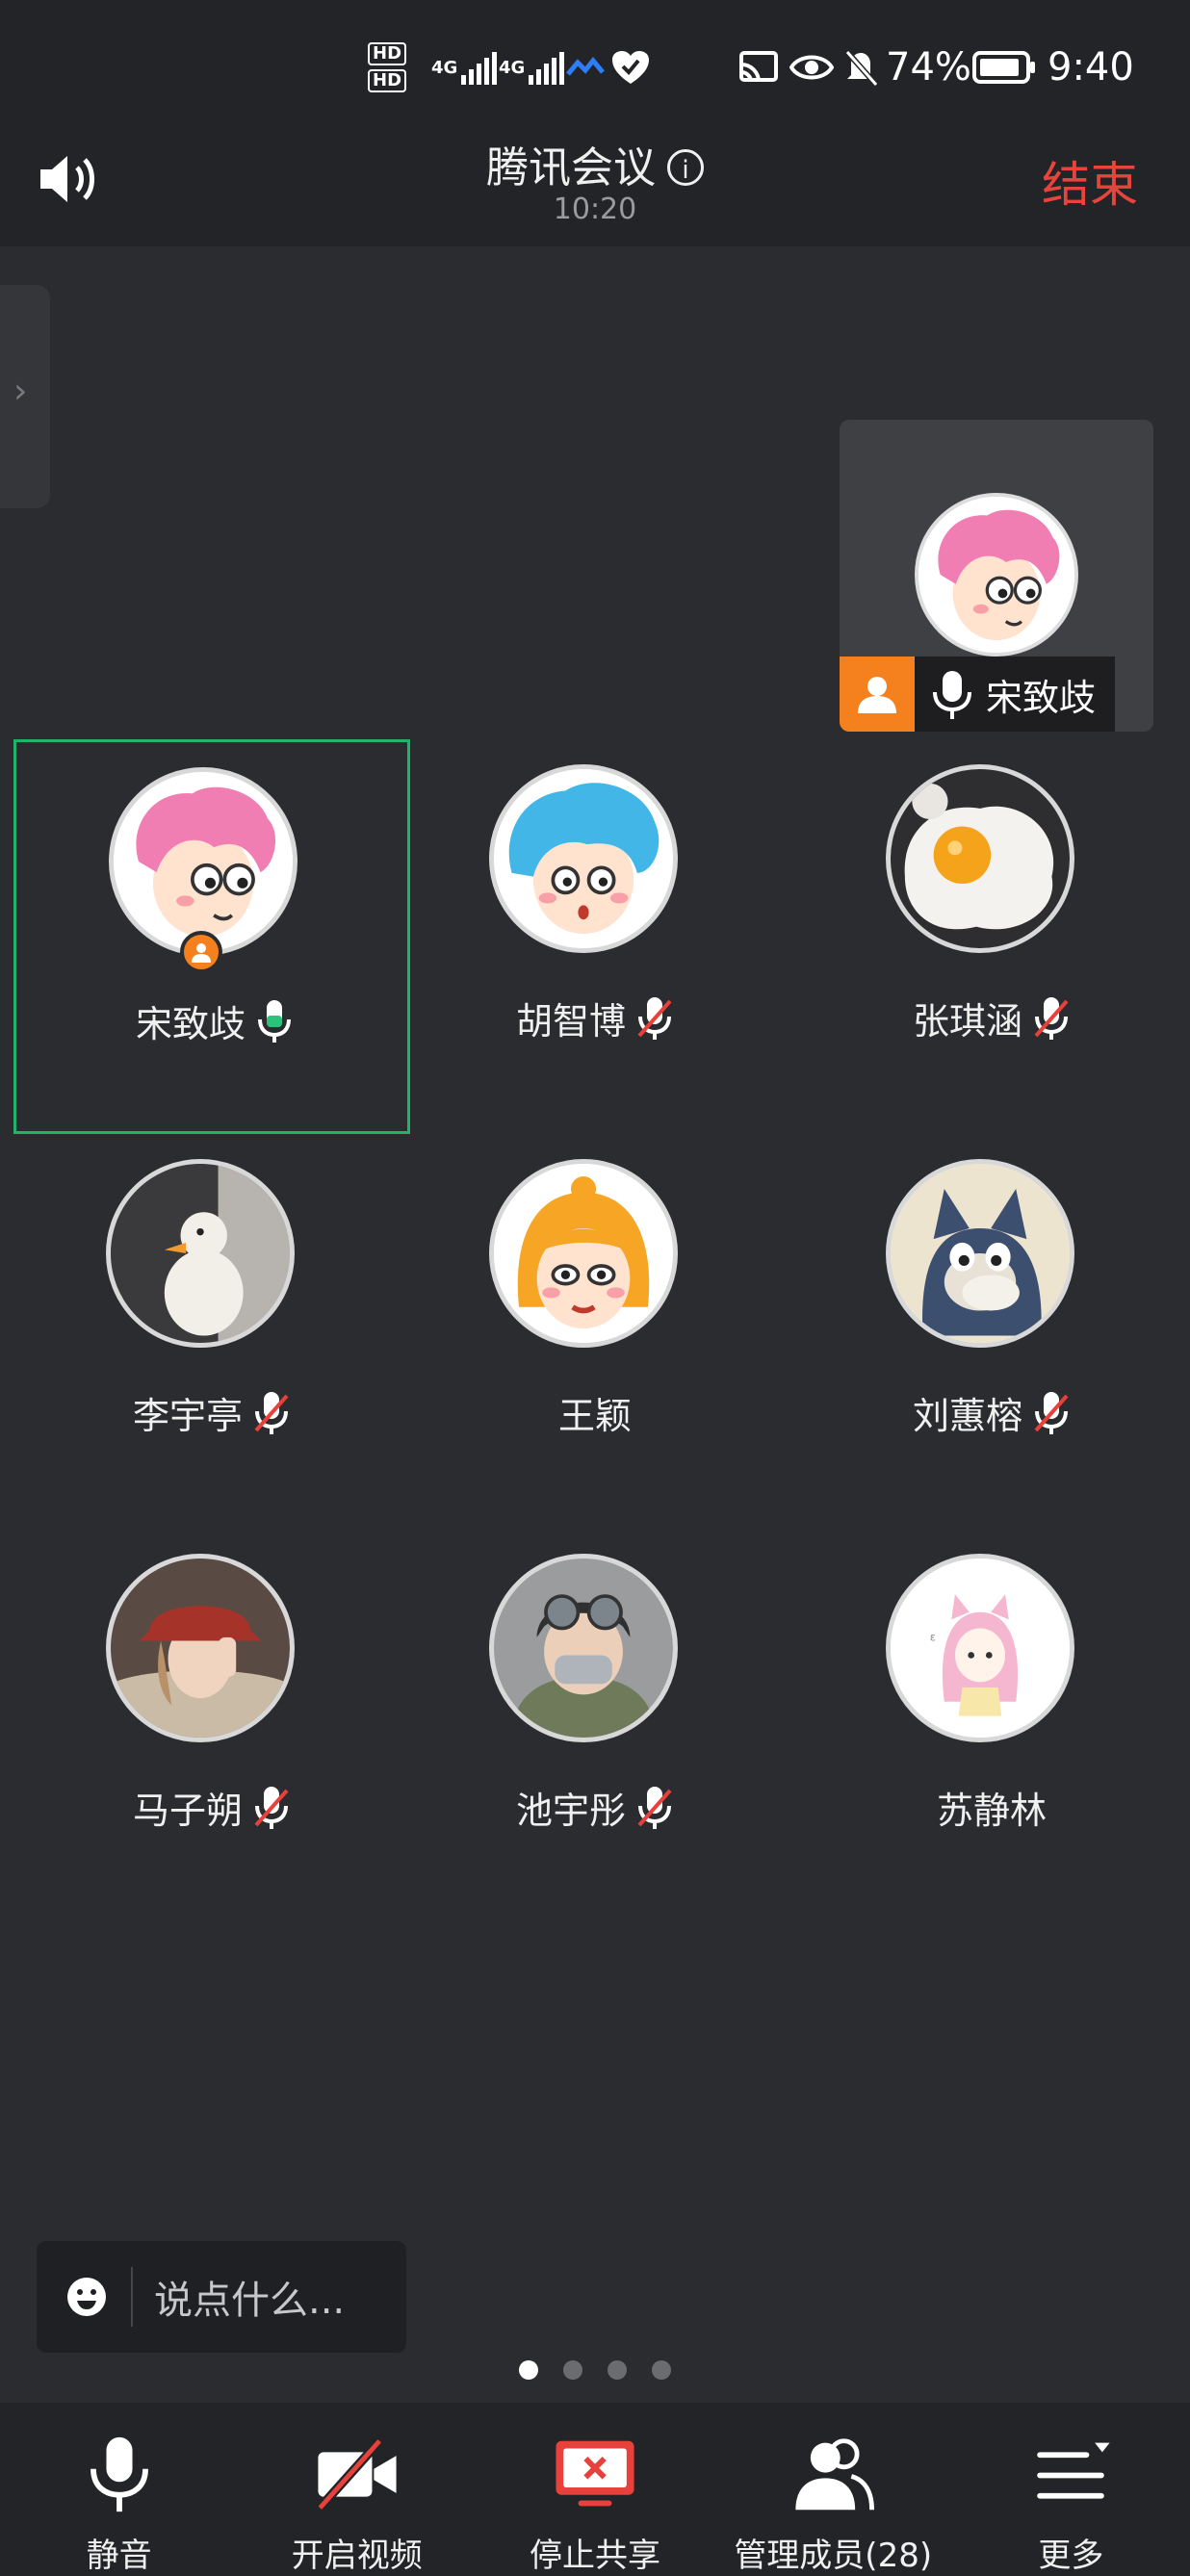 This screenshot has width=1190, height=2576. What do you see at coordinates (1004, 67) in the screenshot?
I see `battery-icon` at bounding box center [1004, 67].